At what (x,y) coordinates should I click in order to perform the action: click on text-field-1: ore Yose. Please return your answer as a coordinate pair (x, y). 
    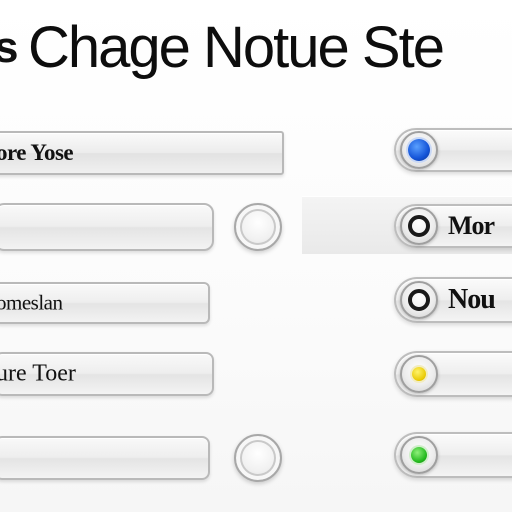
    Looking at the image, I should click on (142, 153).